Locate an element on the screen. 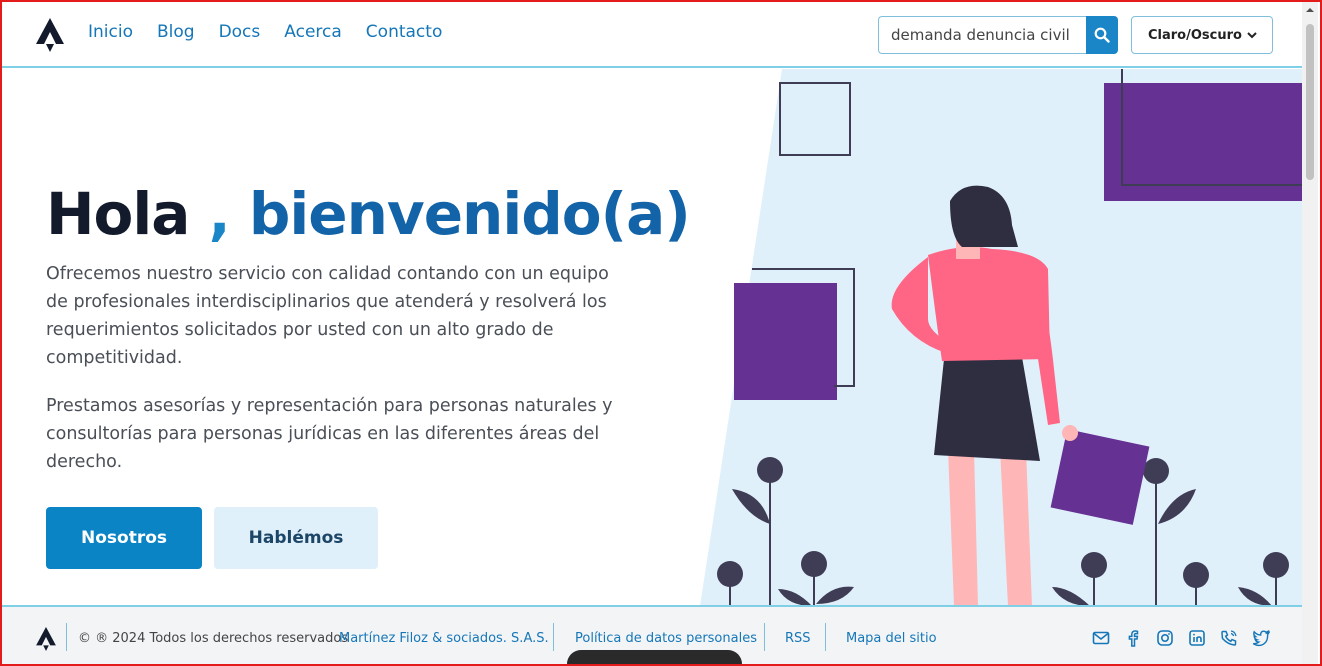 The width and height of the screenshot is (1322, 666). footer-privacy-link: Política de datos personales is located at coordinates (666, 638).